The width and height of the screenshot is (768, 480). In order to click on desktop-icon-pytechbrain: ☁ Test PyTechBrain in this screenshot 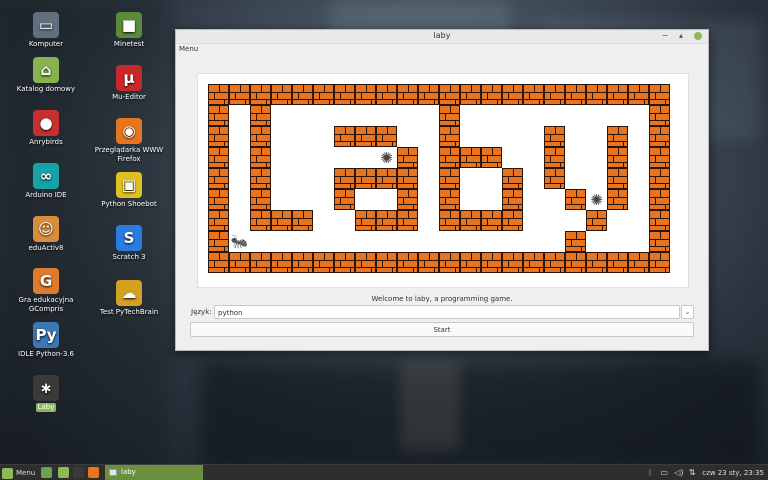, I will do `click(129, 298)`.